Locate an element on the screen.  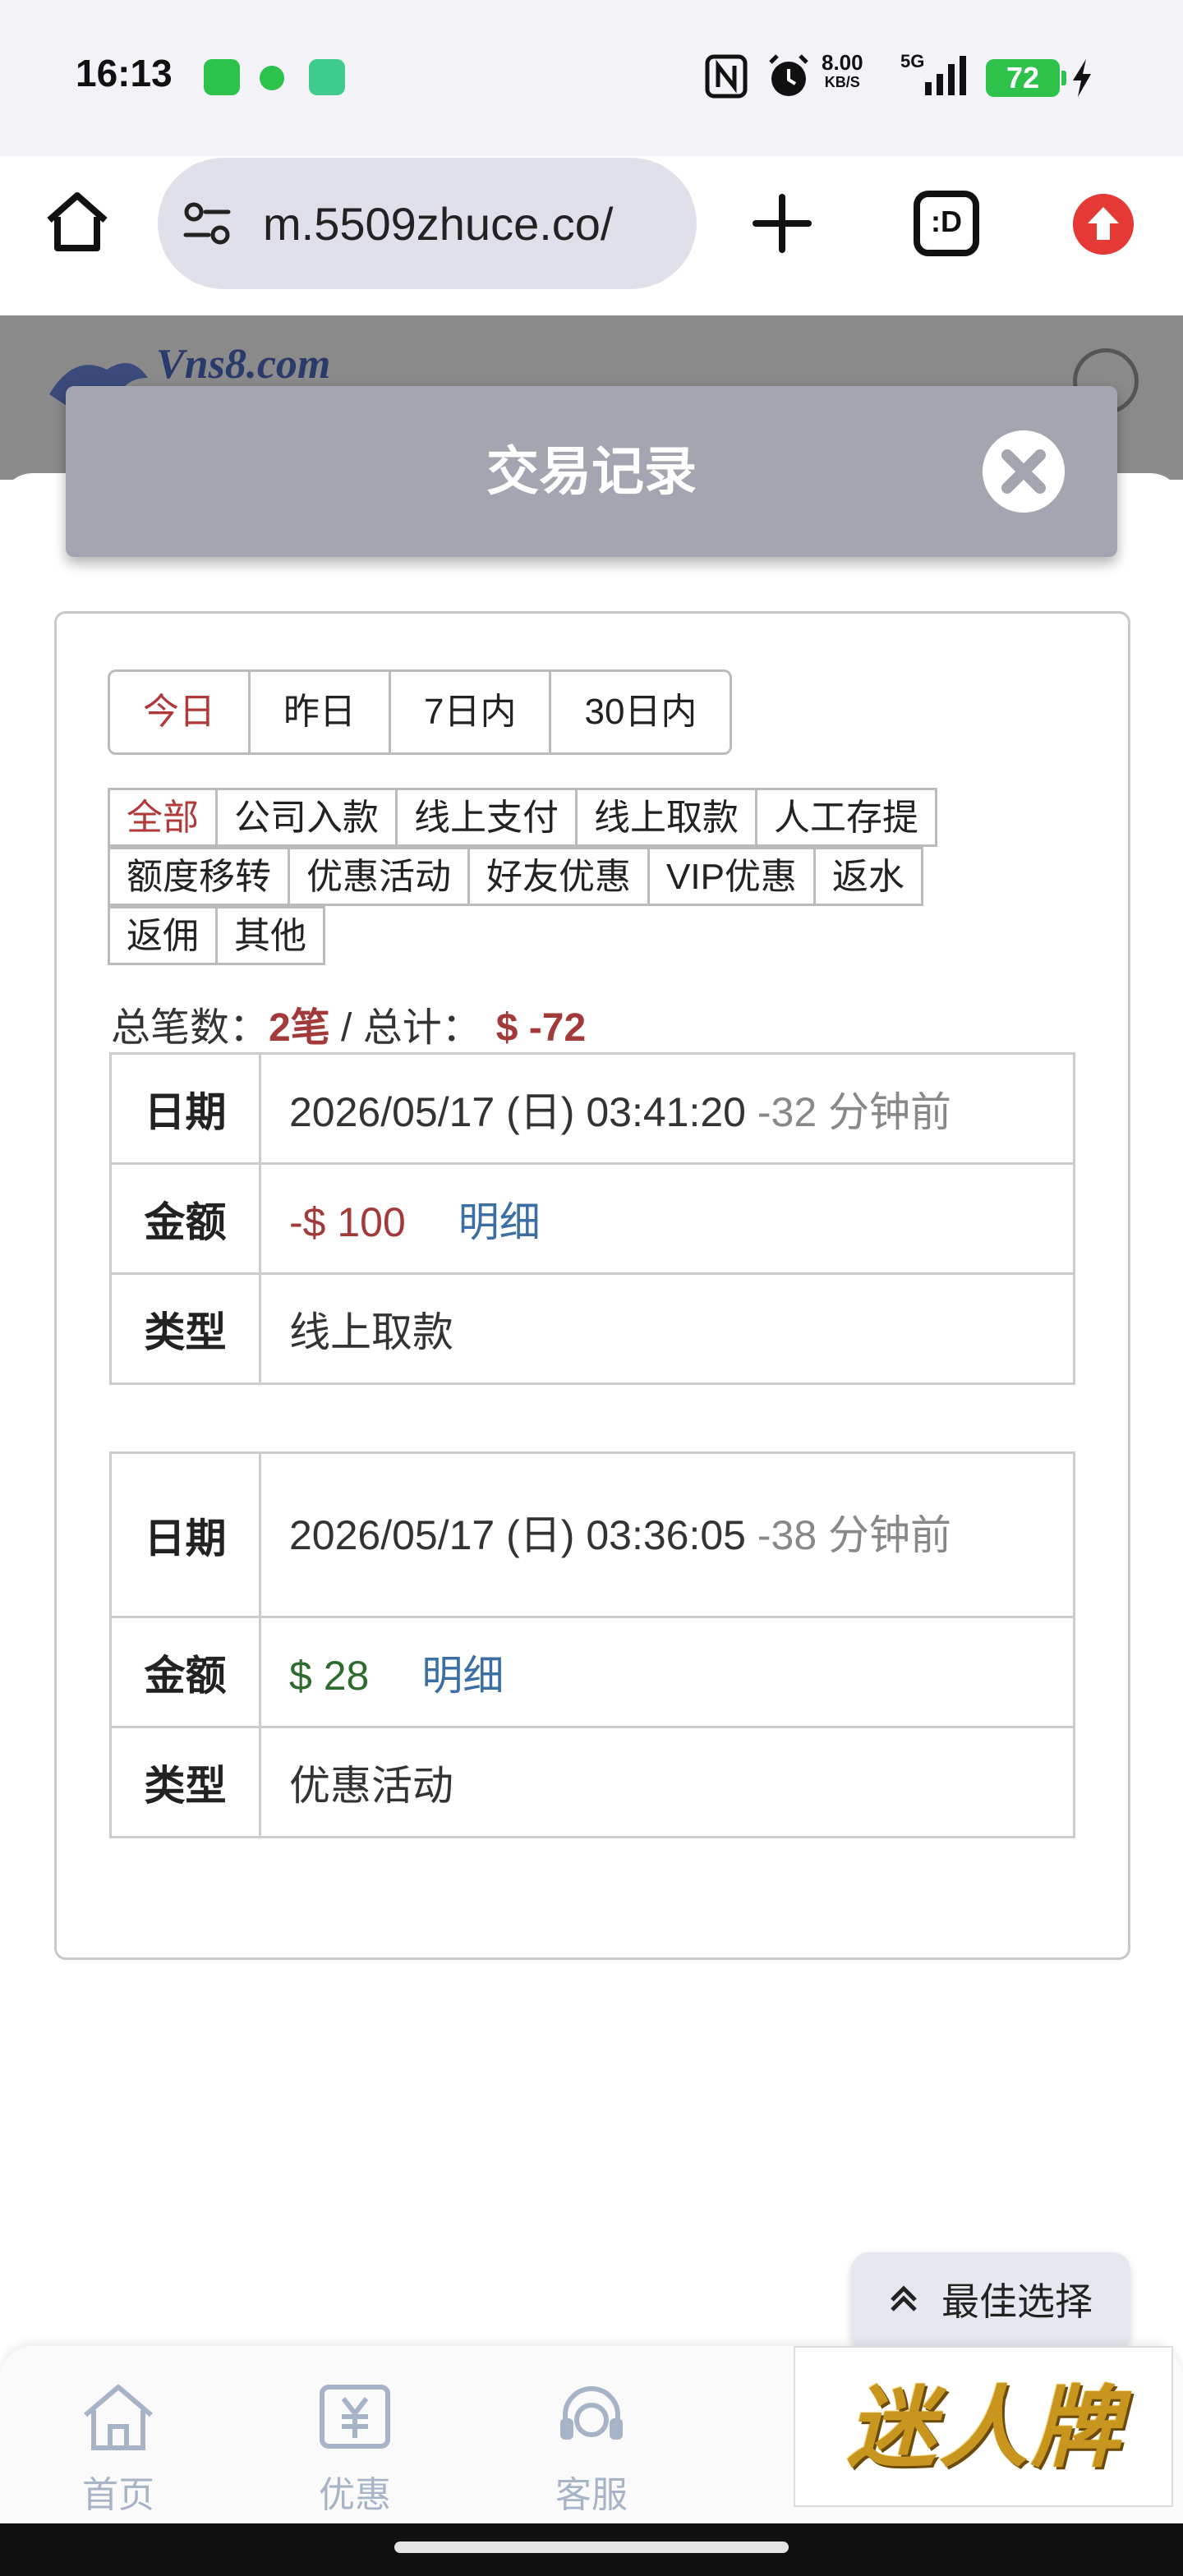
total-value: $ -72 is located at coordinates (541, 1028).